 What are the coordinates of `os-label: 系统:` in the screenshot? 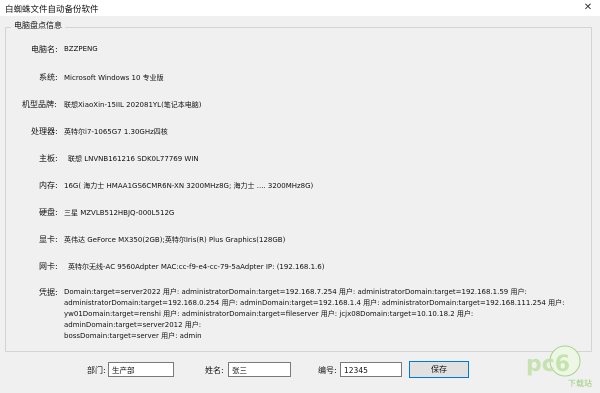 It's located at (48, 77).